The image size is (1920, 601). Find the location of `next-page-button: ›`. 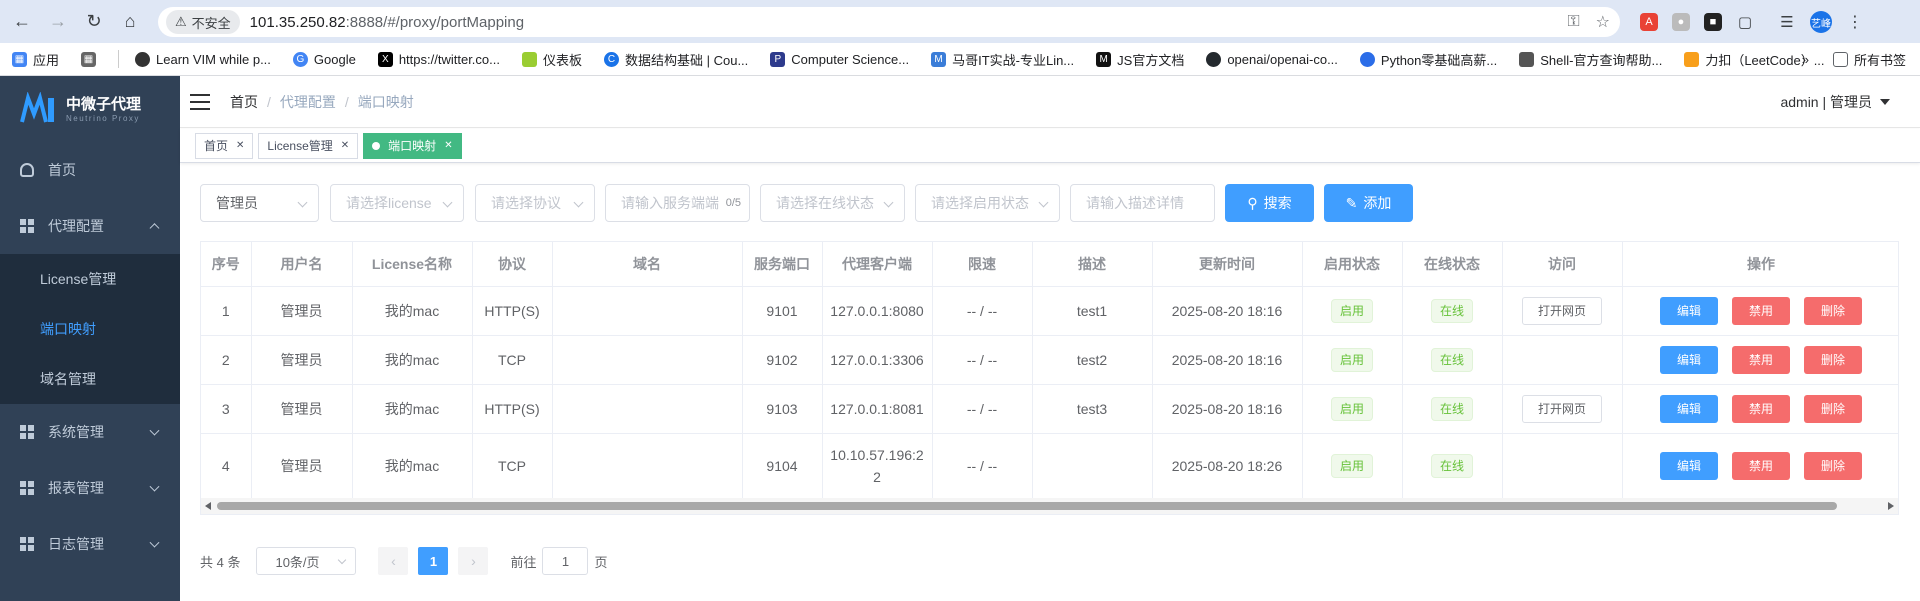

next-page-button: › is located at coordinates (473, 561).